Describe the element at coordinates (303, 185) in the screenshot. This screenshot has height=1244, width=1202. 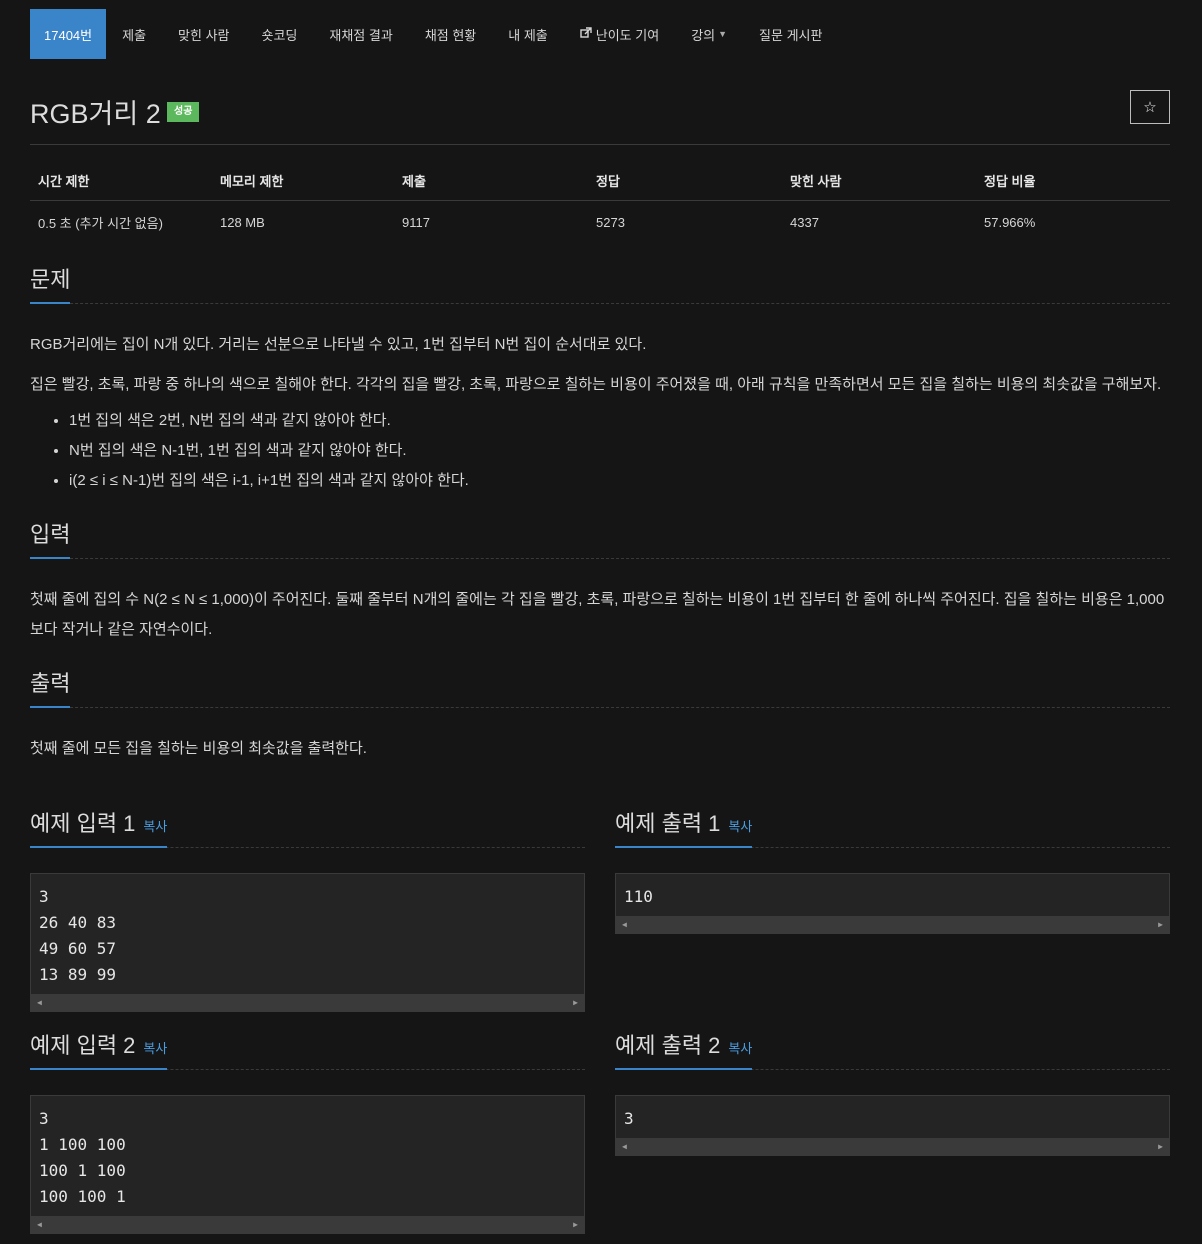
I see `table-header: 메모리 제한` at that location.